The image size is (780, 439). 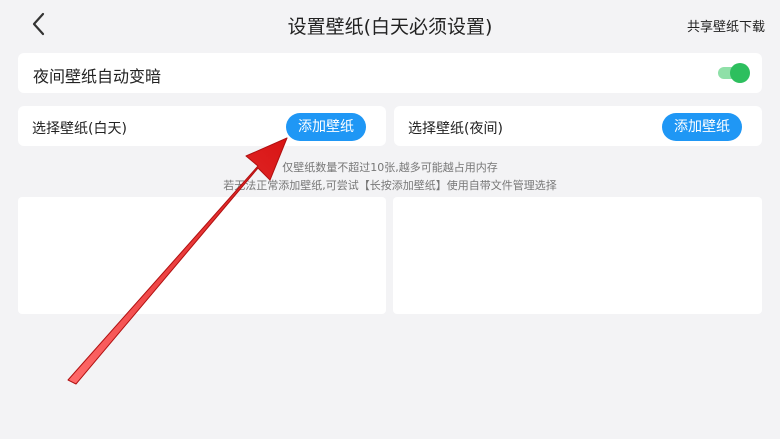 I want to click on night-wallpaper-picker: 选择壁纸(夜间) 添加壁纸, so click(x=578, y=126).